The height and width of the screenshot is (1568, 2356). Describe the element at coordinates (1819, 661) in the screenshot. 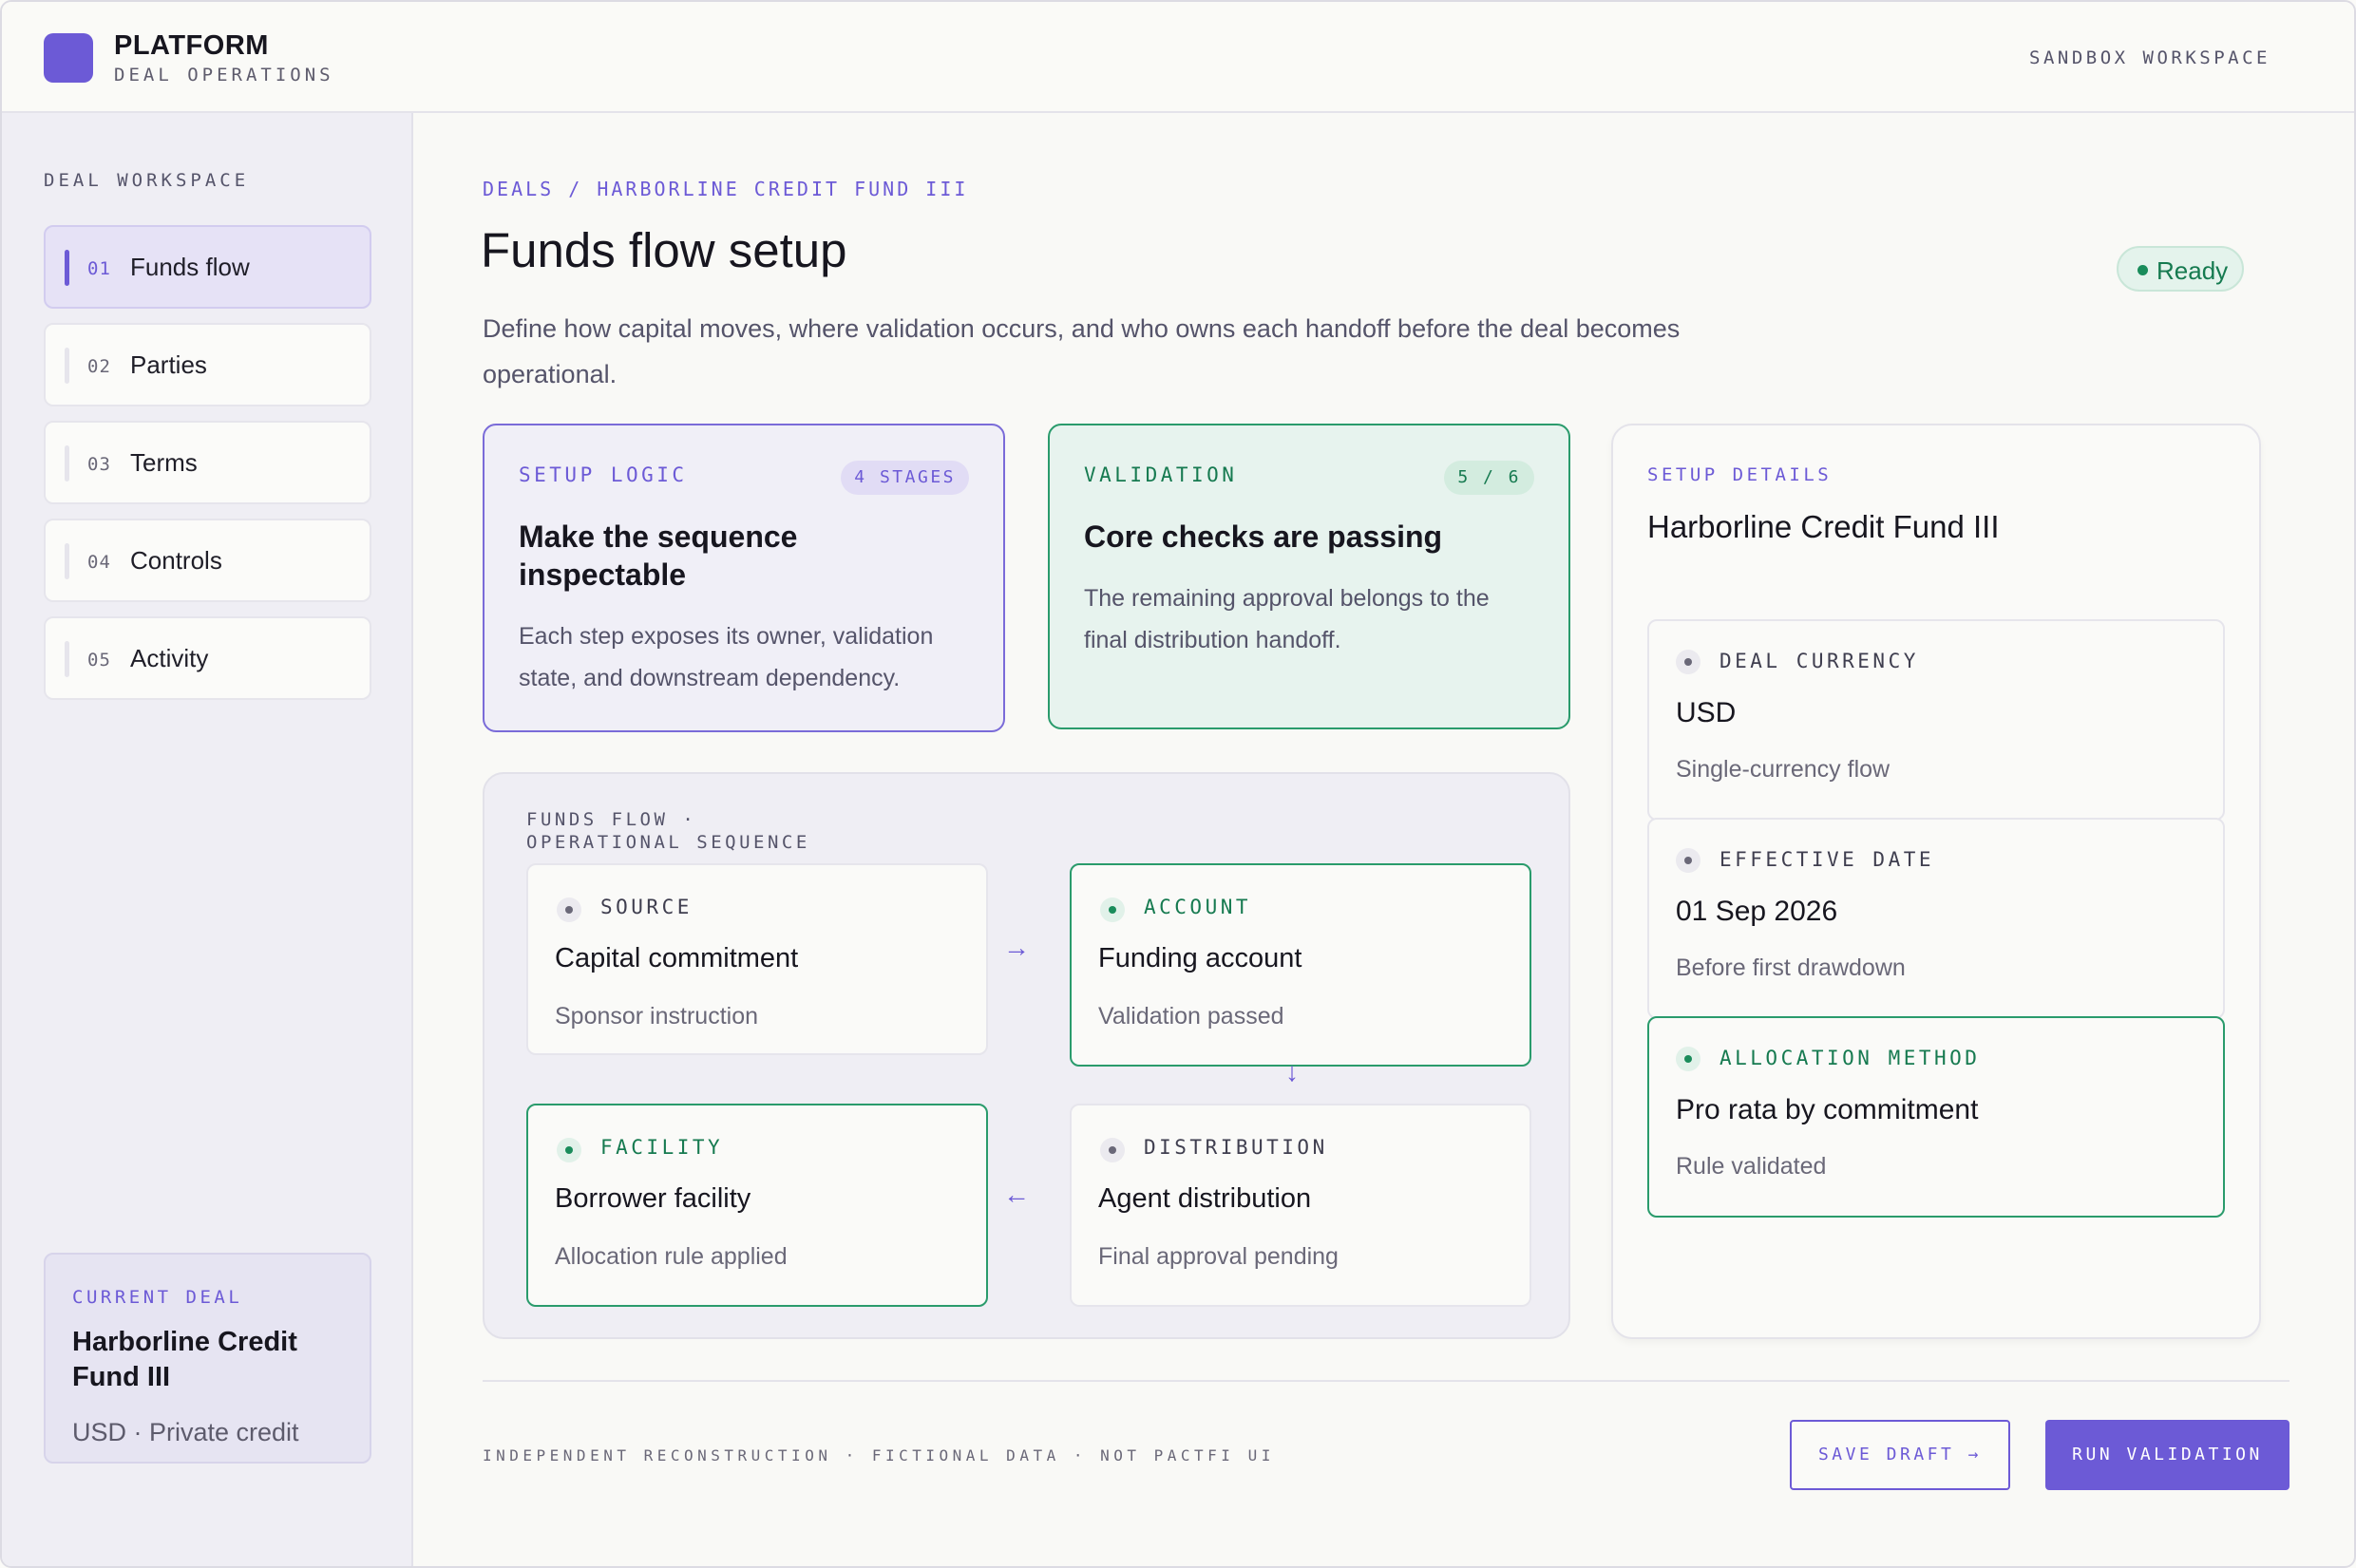

I see `field-key: DEAL CURRENCY` at that location.